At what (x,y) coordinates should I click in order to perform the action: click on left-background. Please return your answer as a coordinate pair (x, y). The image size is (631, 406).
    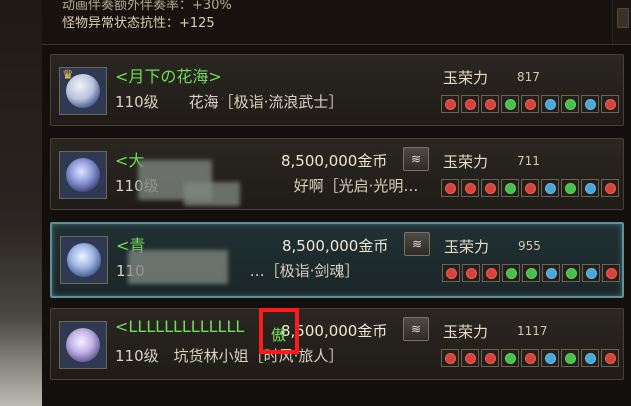
    Looking at the image, I should click on (21, 203).